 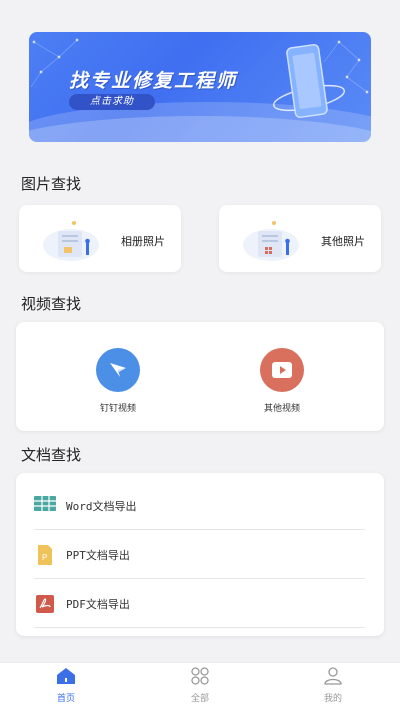 I want to click on phone-illustration, so click(x=309, y=81).